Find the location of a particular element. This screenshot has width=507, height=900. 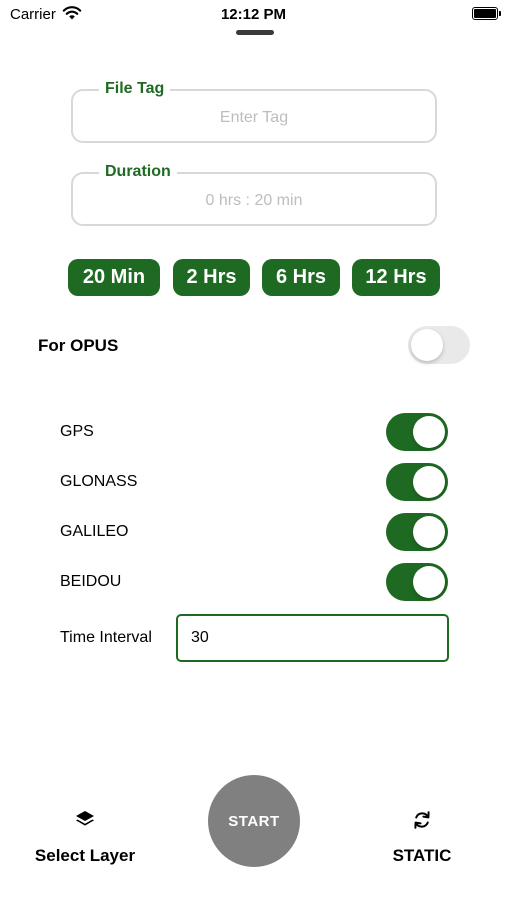

file-tag-field: File Tag is located at coordinates (254, 111).